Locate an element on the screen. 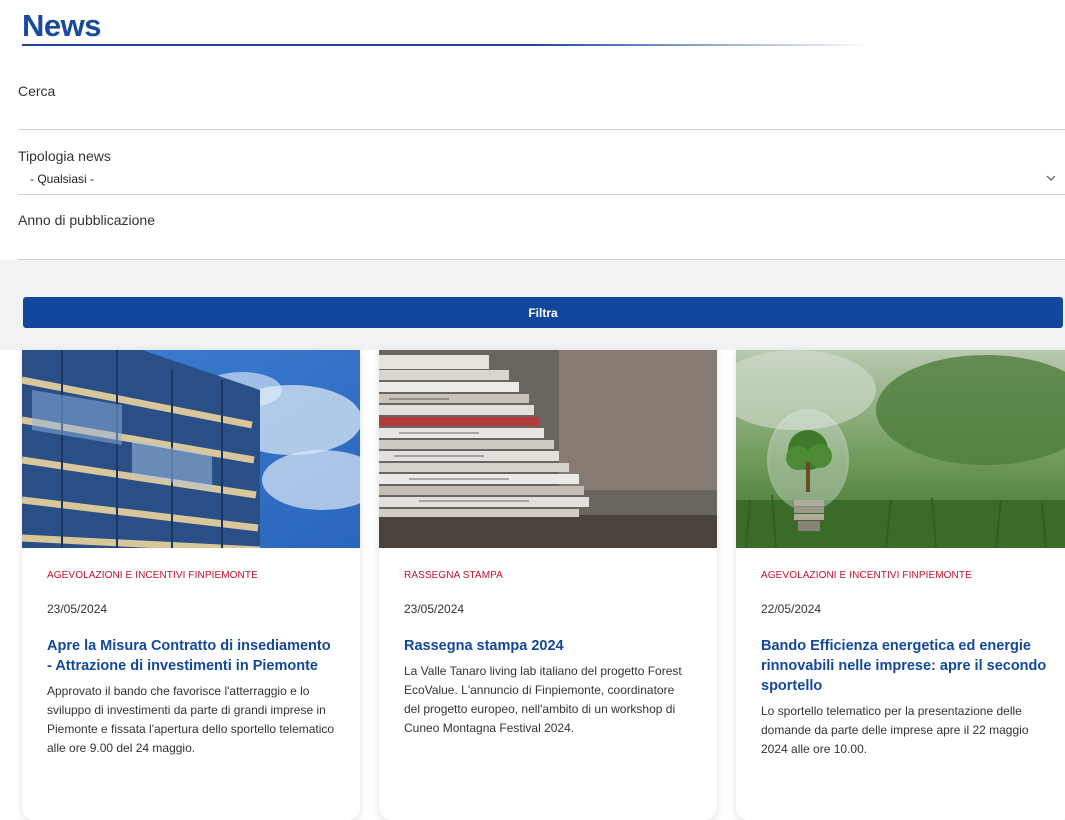 This screenshot has width=1065, height=820. card-date: 22/05/2024 is located at coordinates (791, 609).